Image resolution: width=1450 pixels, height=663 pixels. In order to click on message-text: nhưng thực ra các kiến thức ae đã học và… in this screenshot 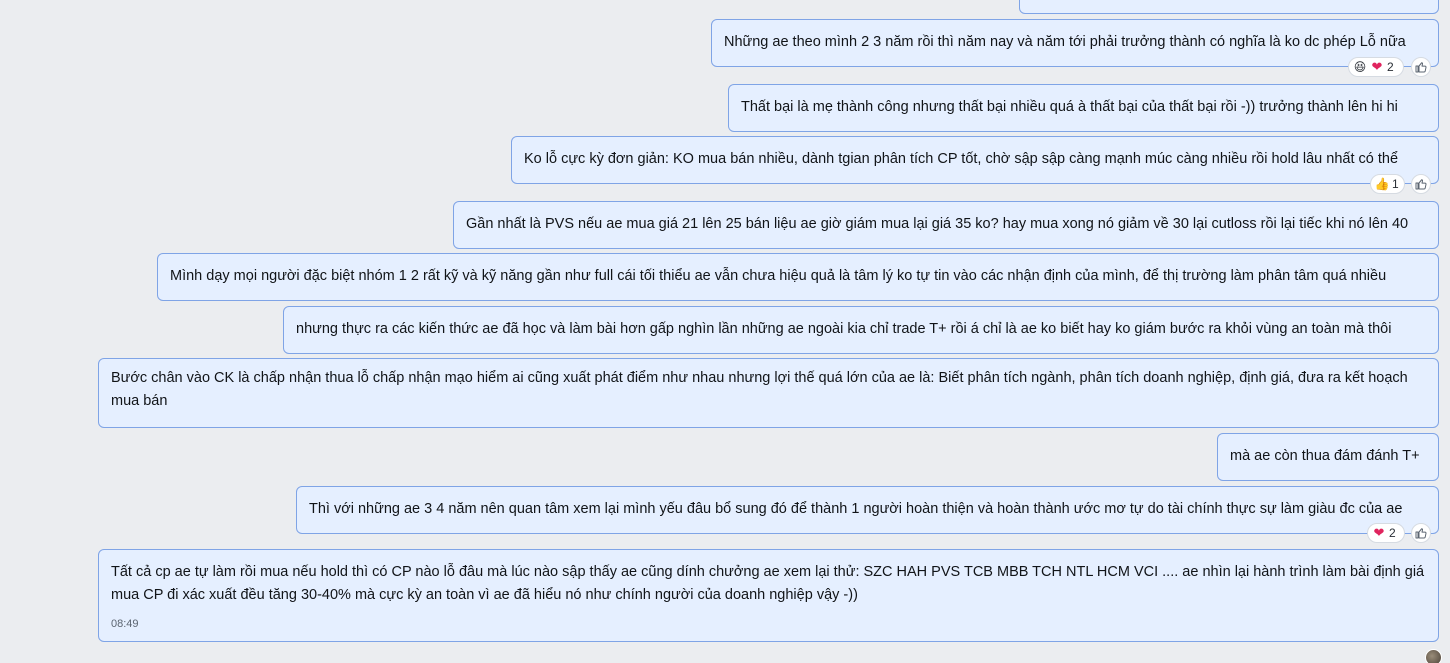, I will do `click(844, 329)`.